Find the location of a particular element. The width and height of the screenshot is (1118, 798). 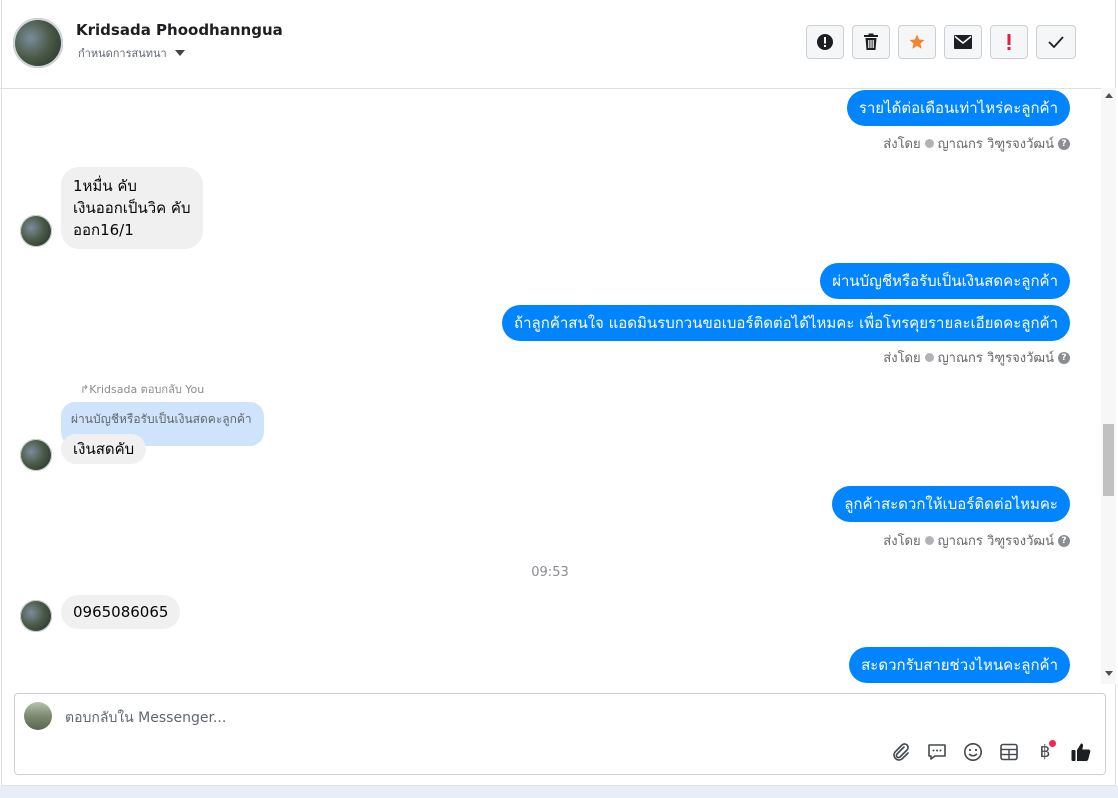

outgoing-message: ลูกค้าสะดวกให้เบอร์ติดต่อไหมคะ is located at coordinates (951, 504).